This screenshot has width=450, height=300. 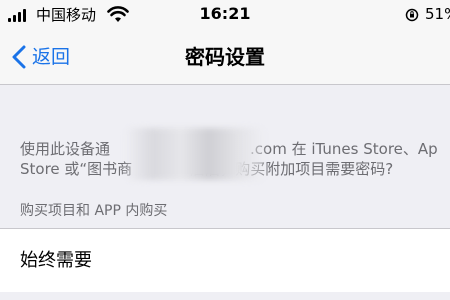 What do you see at coordinates (76, 169) in the screenshot?
I see `description-line2-start: Store 或“图书商` at bounding box center [76, 169].